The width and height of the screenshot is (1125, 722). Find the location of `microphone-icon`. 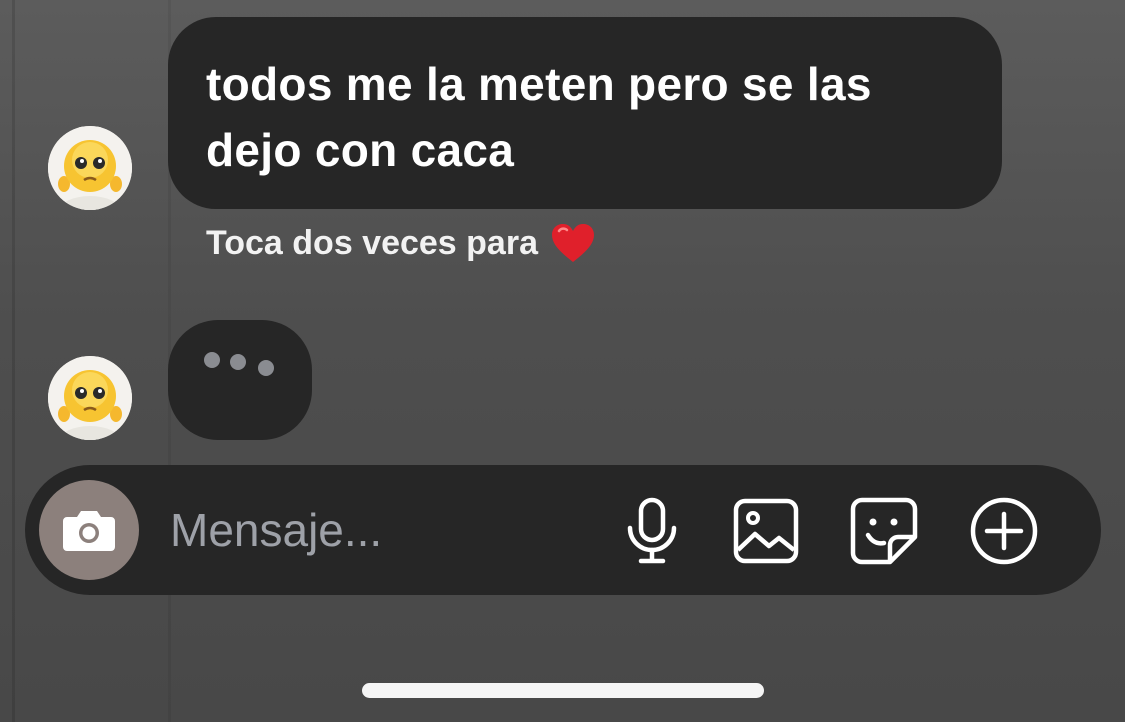

microphone-icon is located at coordinates (652, 530).